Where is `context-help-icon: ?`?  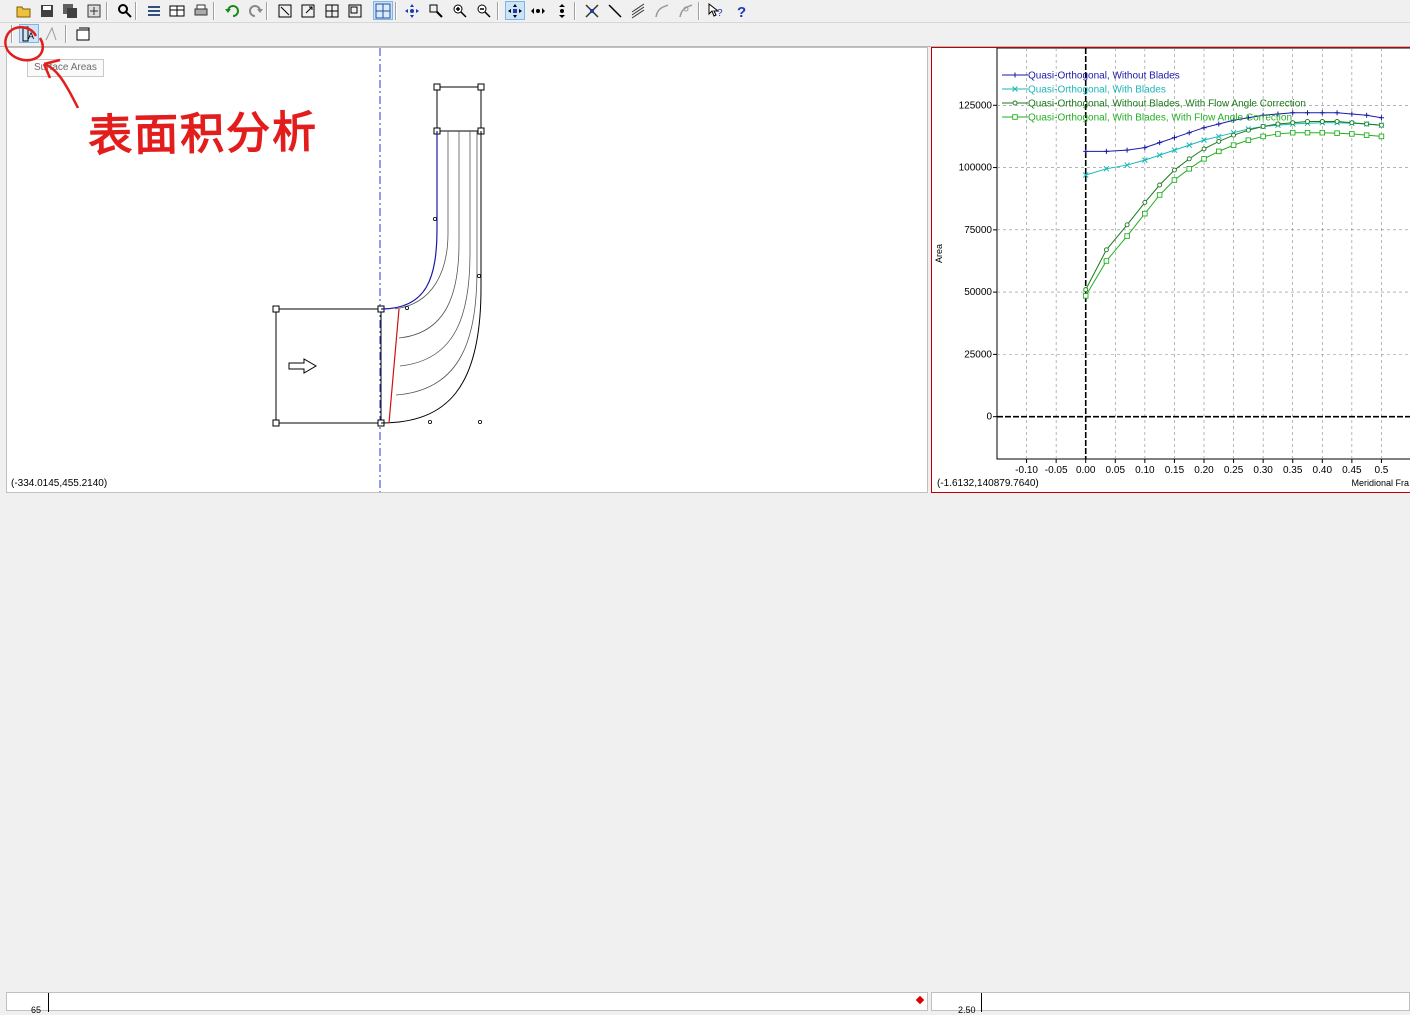 context-help-icon: ? is located at coordinates (715, 10).